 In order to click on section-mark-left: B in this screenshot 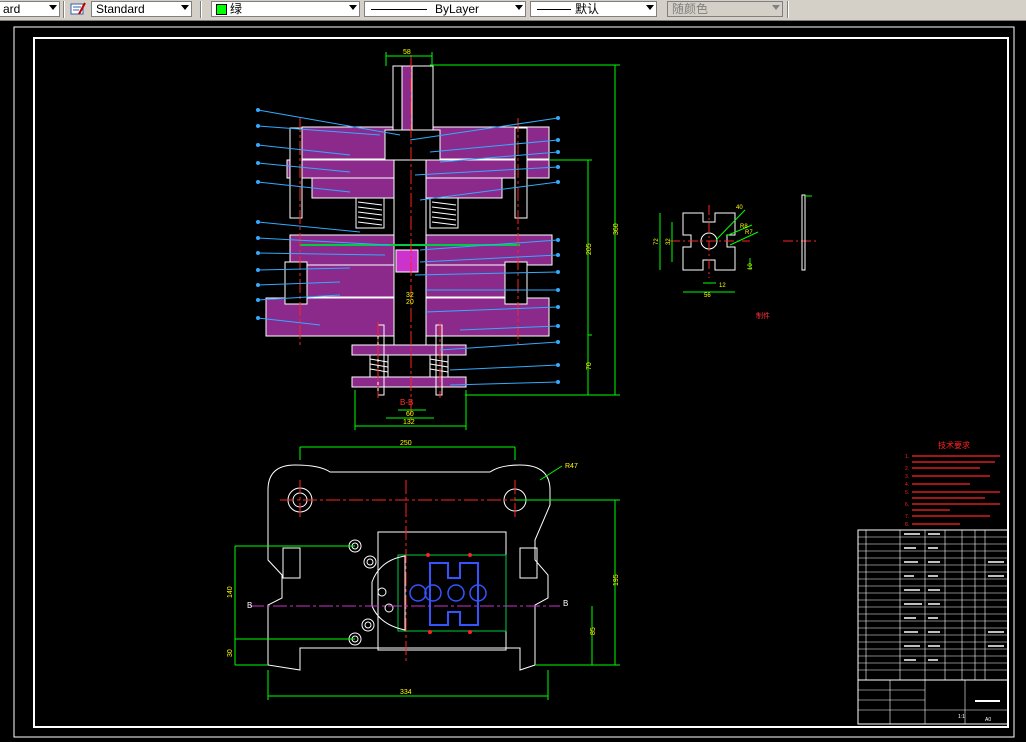, I will do `click(249, 605)`.